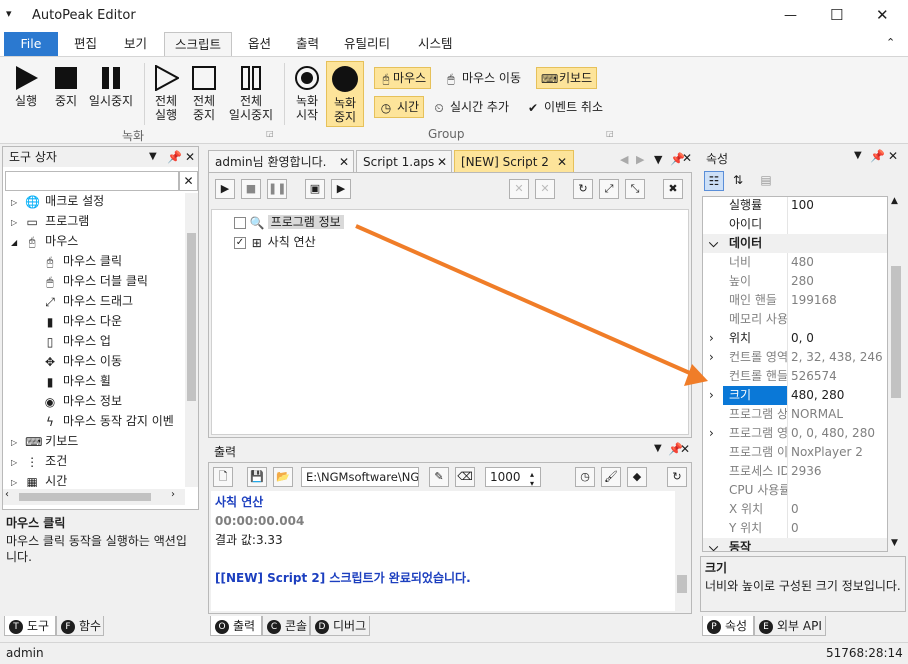 This screenshot has height=664, width=908. Describe the element at coordinates (802, 338) in the screenshot. I see `property-value: 0, 0` at that location.